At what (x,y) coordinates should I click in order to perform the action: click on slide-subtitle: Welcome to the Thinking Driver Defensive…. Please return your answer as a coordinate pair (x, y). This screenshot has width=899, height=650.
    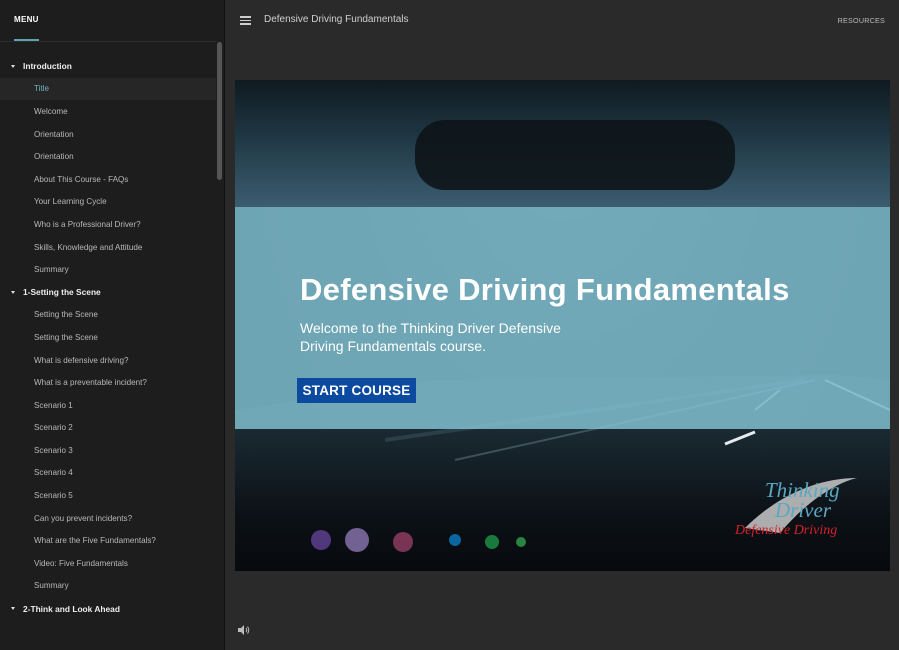
    Looking at the image, I should click on (430, 337).